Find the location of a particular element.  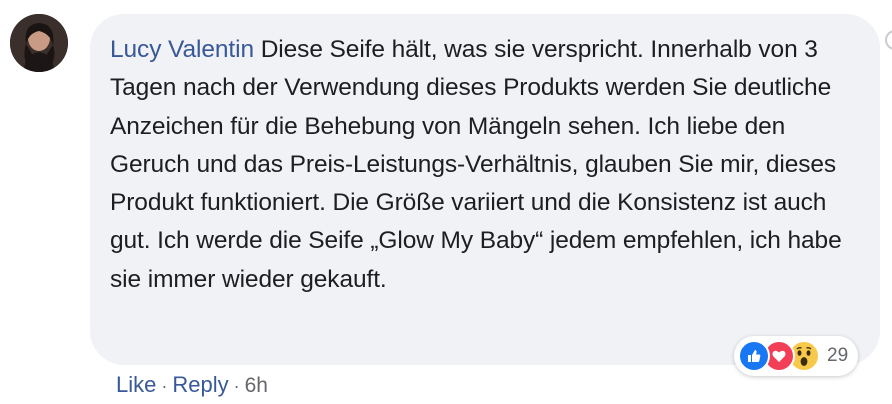

reaction-count: 29 is located at coordinates (838, 355).